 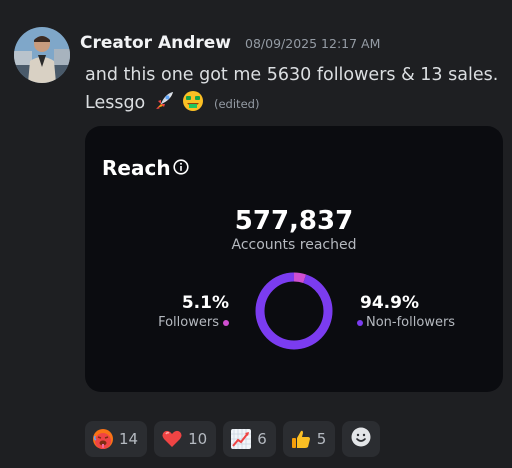 I want to click on author-name: Creator Andrew, so click(x=155, y=43).